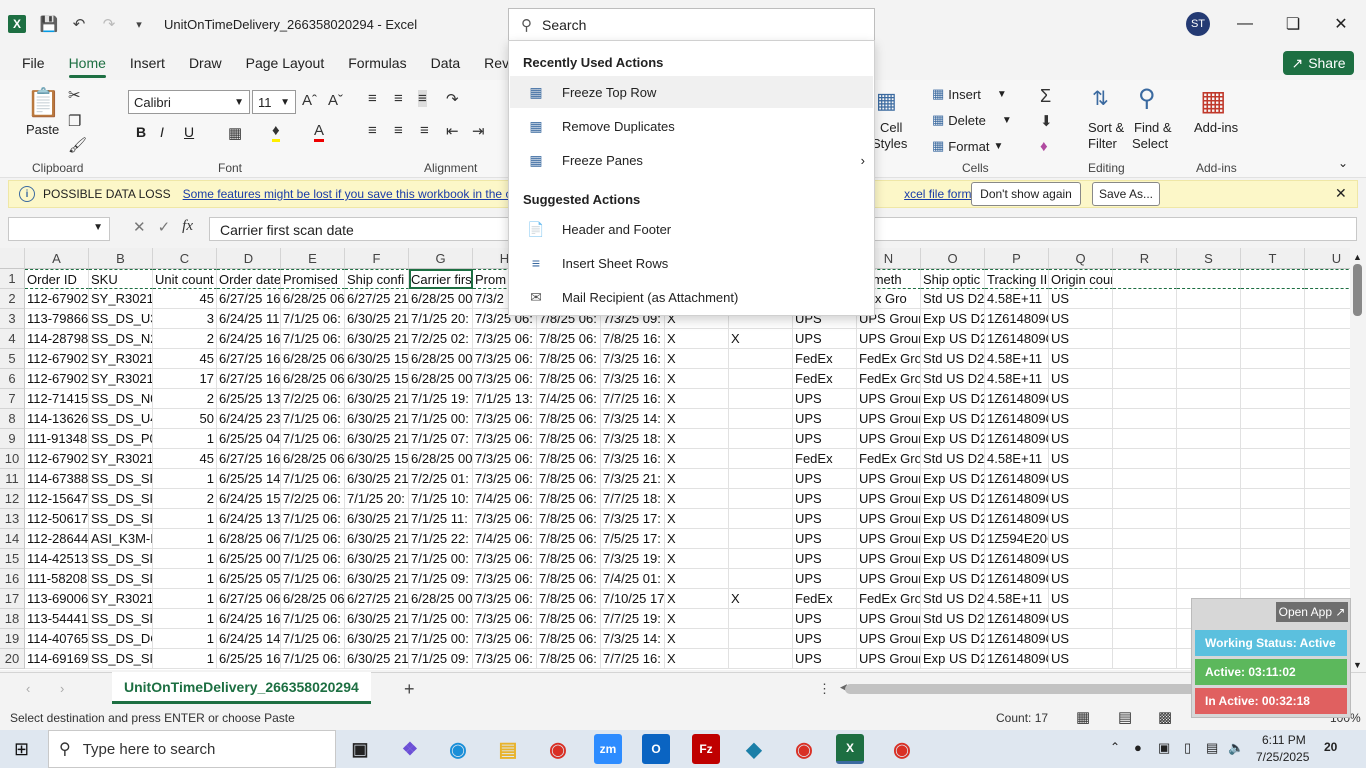  What do you see at coordinates (28, 688) in the screenshot?
I see `prev-sheet-icon: ‹` at bounding box center [28, 688].